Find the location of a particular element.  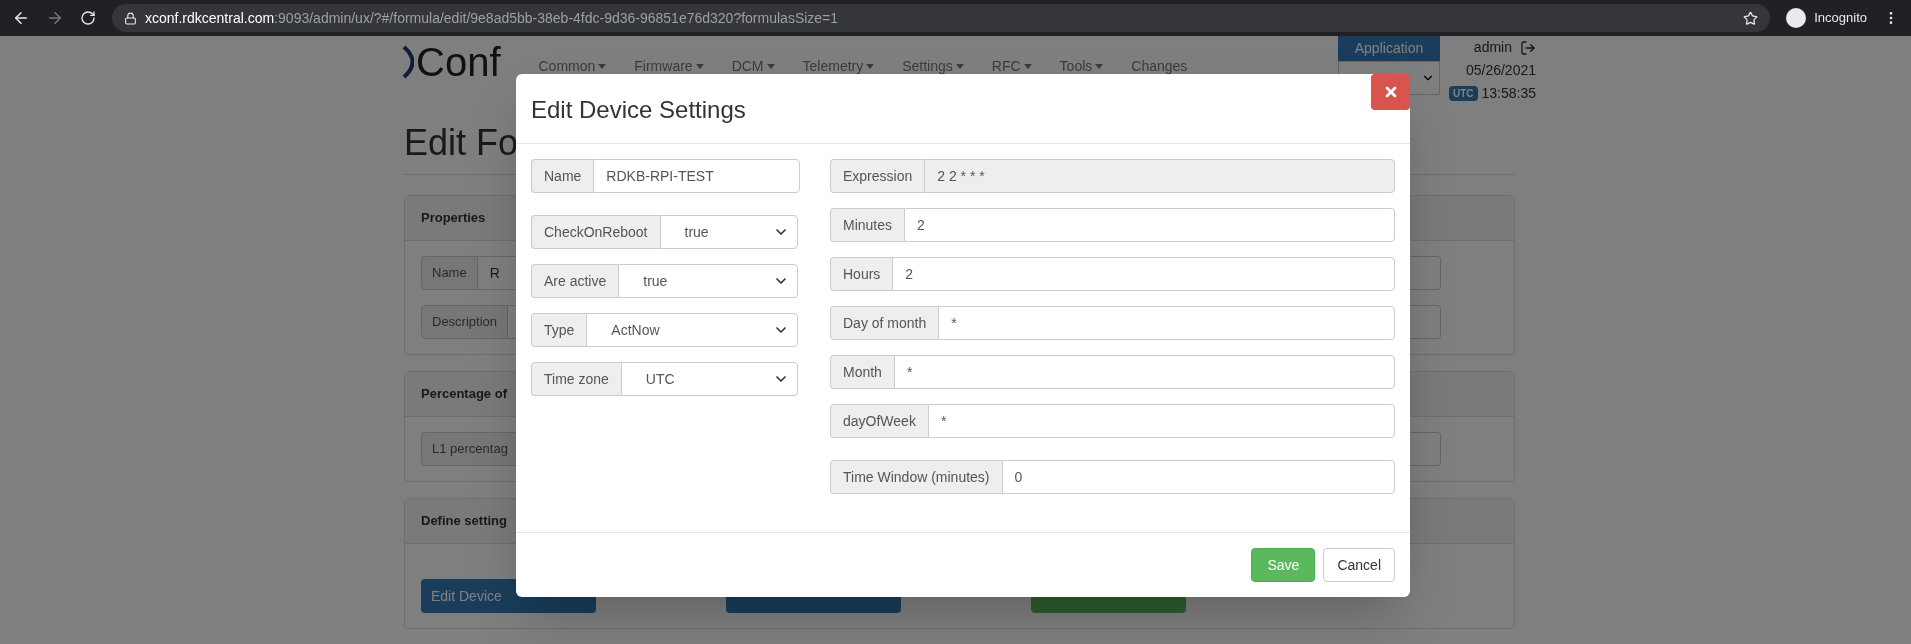

select-field: UTC is located at coordinates (709, 379).